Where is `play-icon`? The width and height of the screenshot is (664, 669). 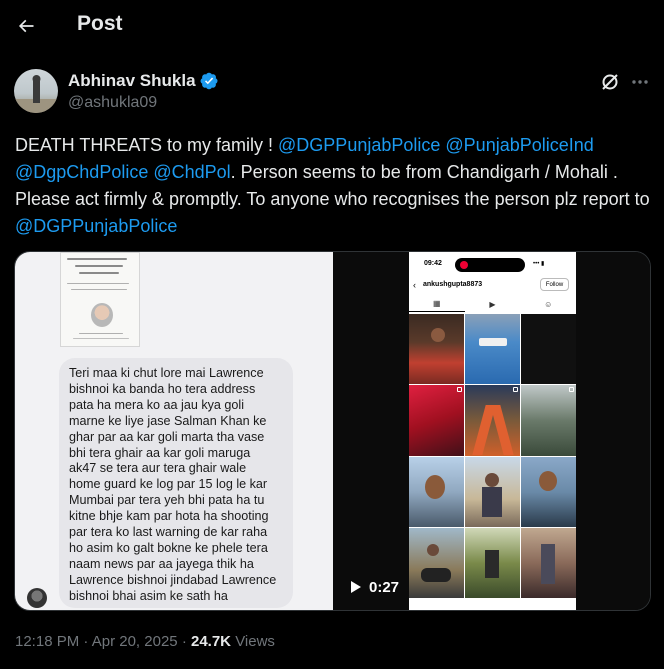
play-icon is located at coordinates (356, 587).